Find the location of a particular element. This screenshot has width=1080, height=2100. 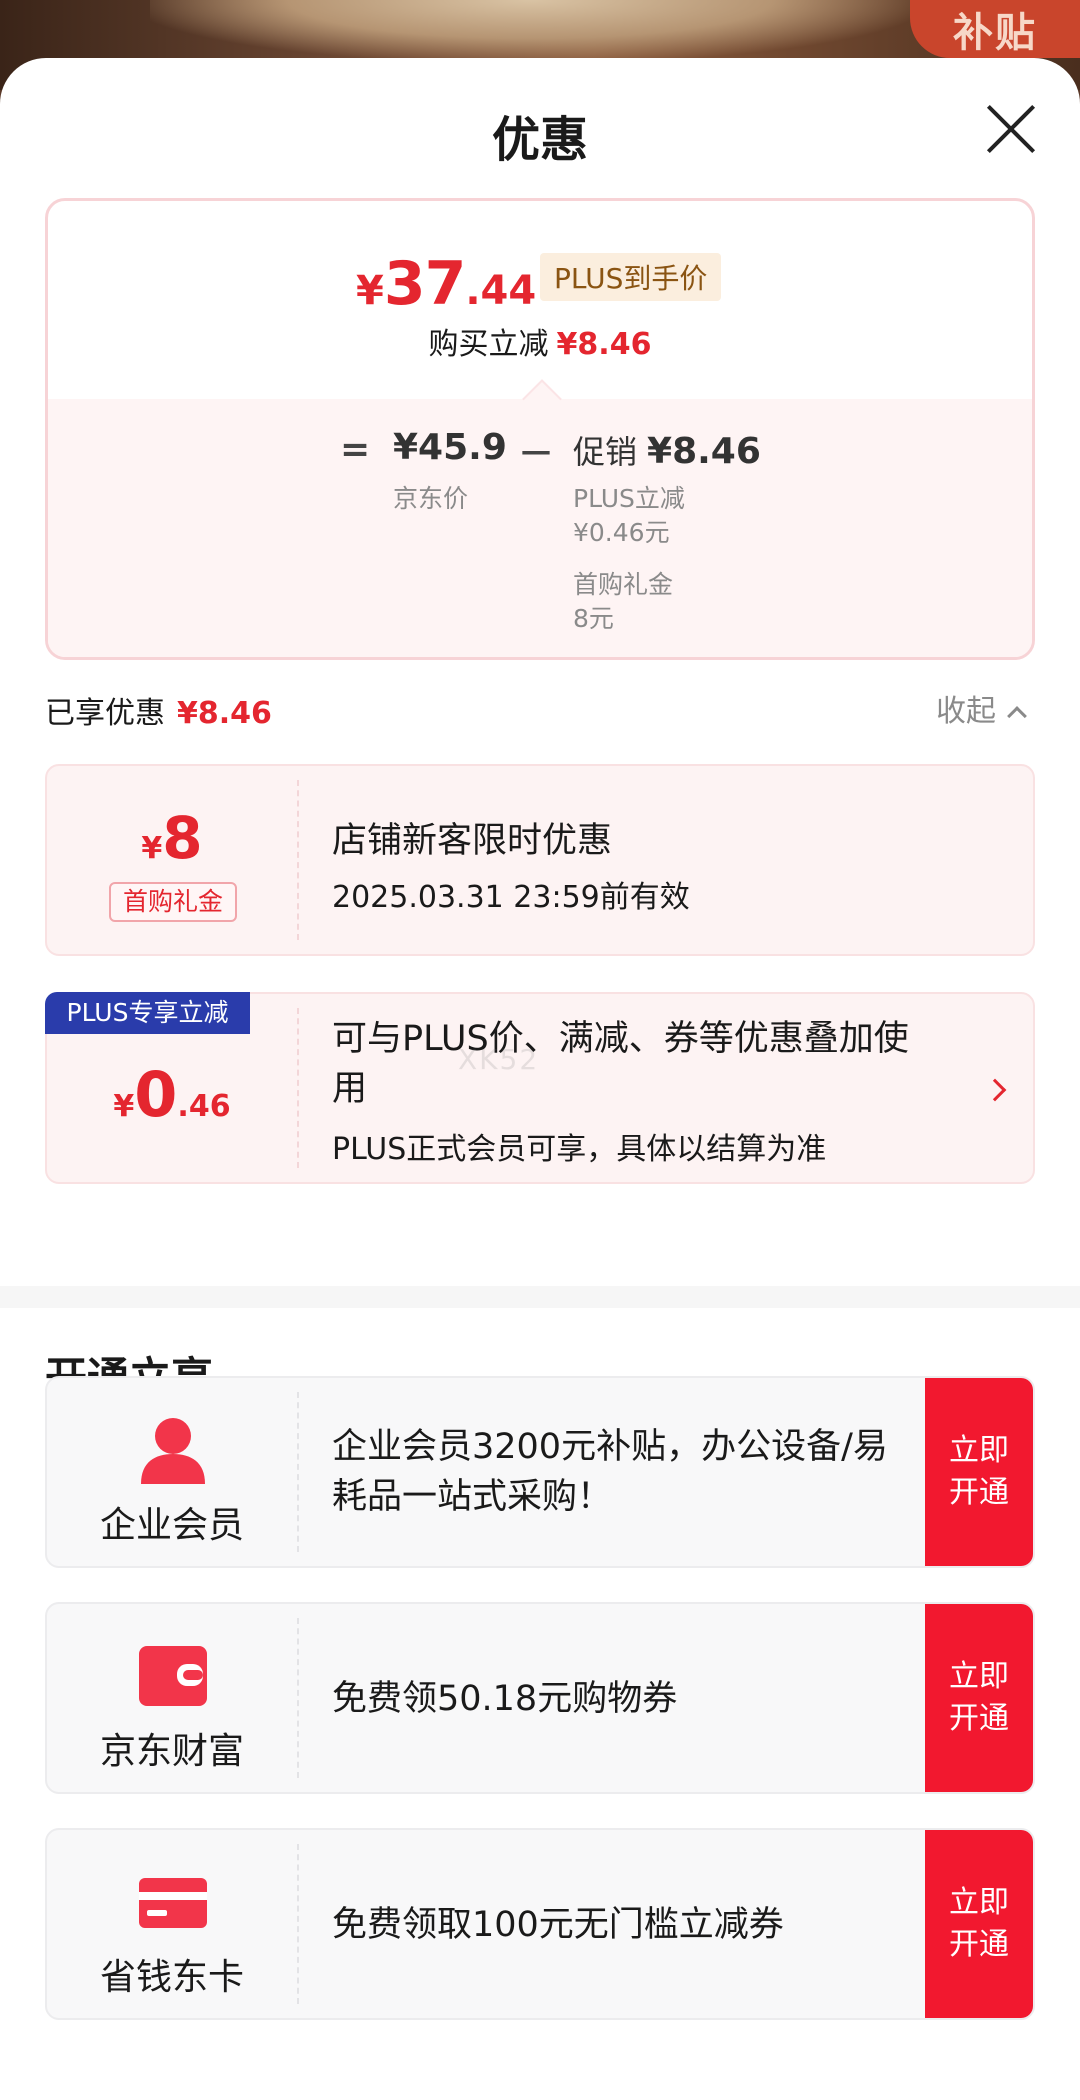

coupon-title: 店铺新客限时优惠 is located at coordinates (472, 841).